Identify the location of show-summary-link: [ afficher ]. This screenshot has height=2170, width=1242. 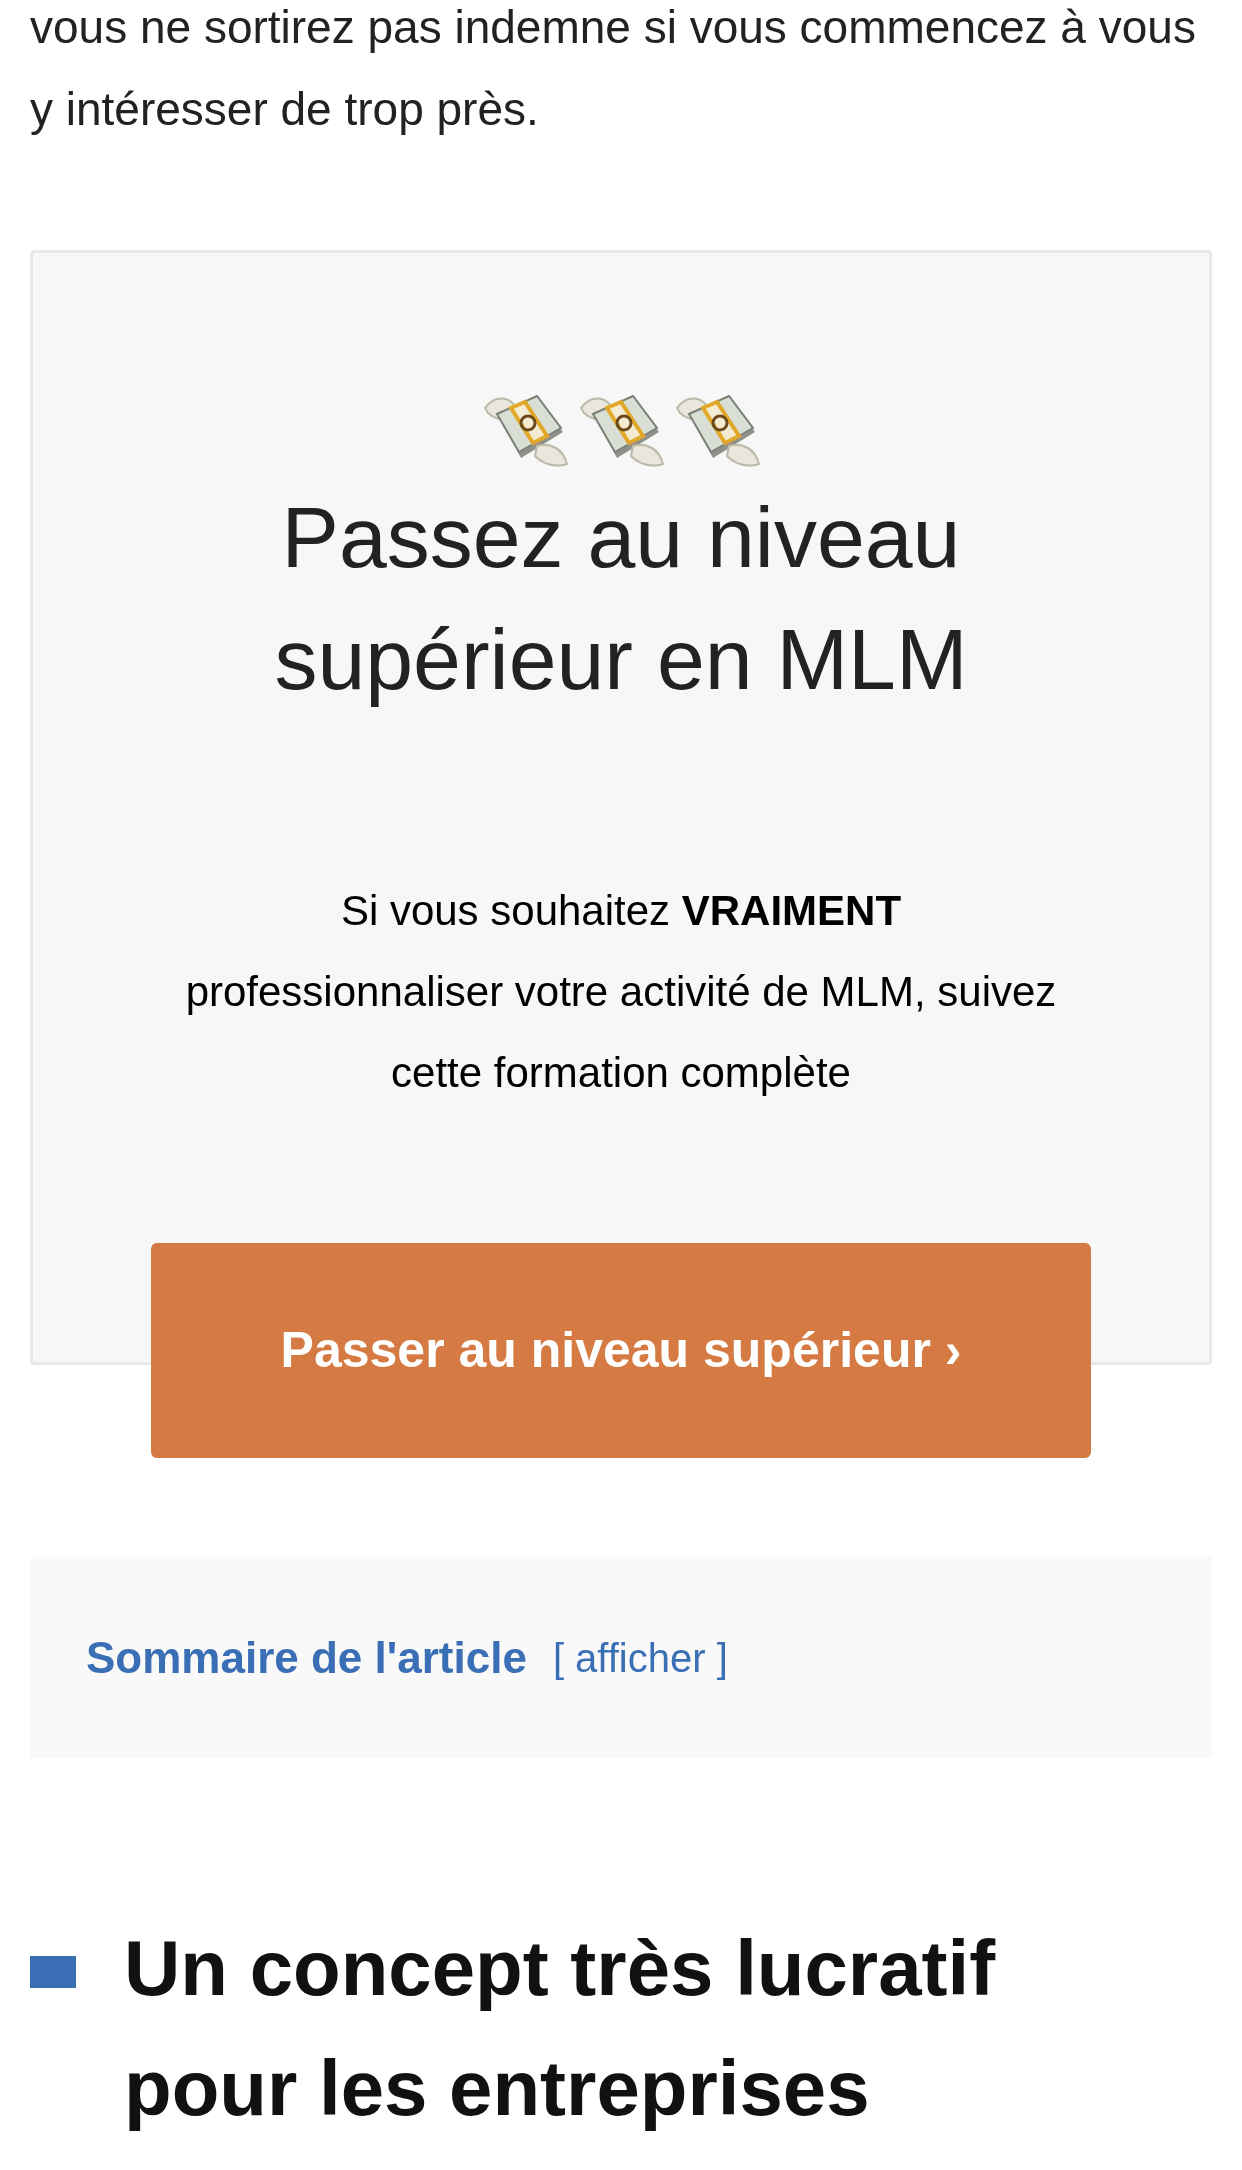
(640, 1657).